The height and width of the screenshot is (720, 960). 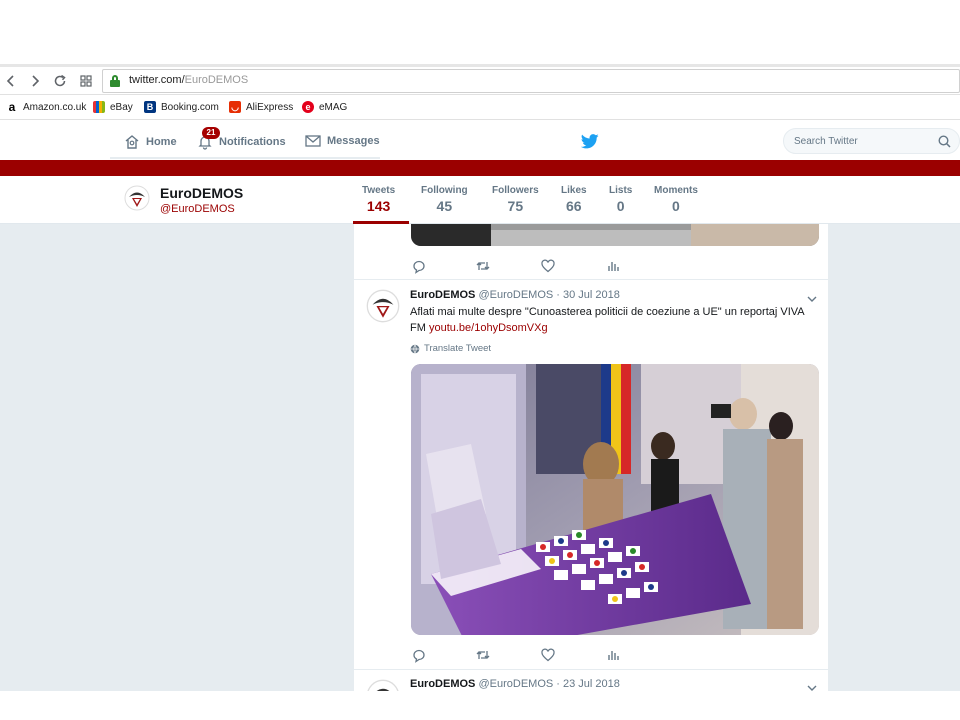 I want to click on stat-lists: Lists 0, so click(x=620, y=199).